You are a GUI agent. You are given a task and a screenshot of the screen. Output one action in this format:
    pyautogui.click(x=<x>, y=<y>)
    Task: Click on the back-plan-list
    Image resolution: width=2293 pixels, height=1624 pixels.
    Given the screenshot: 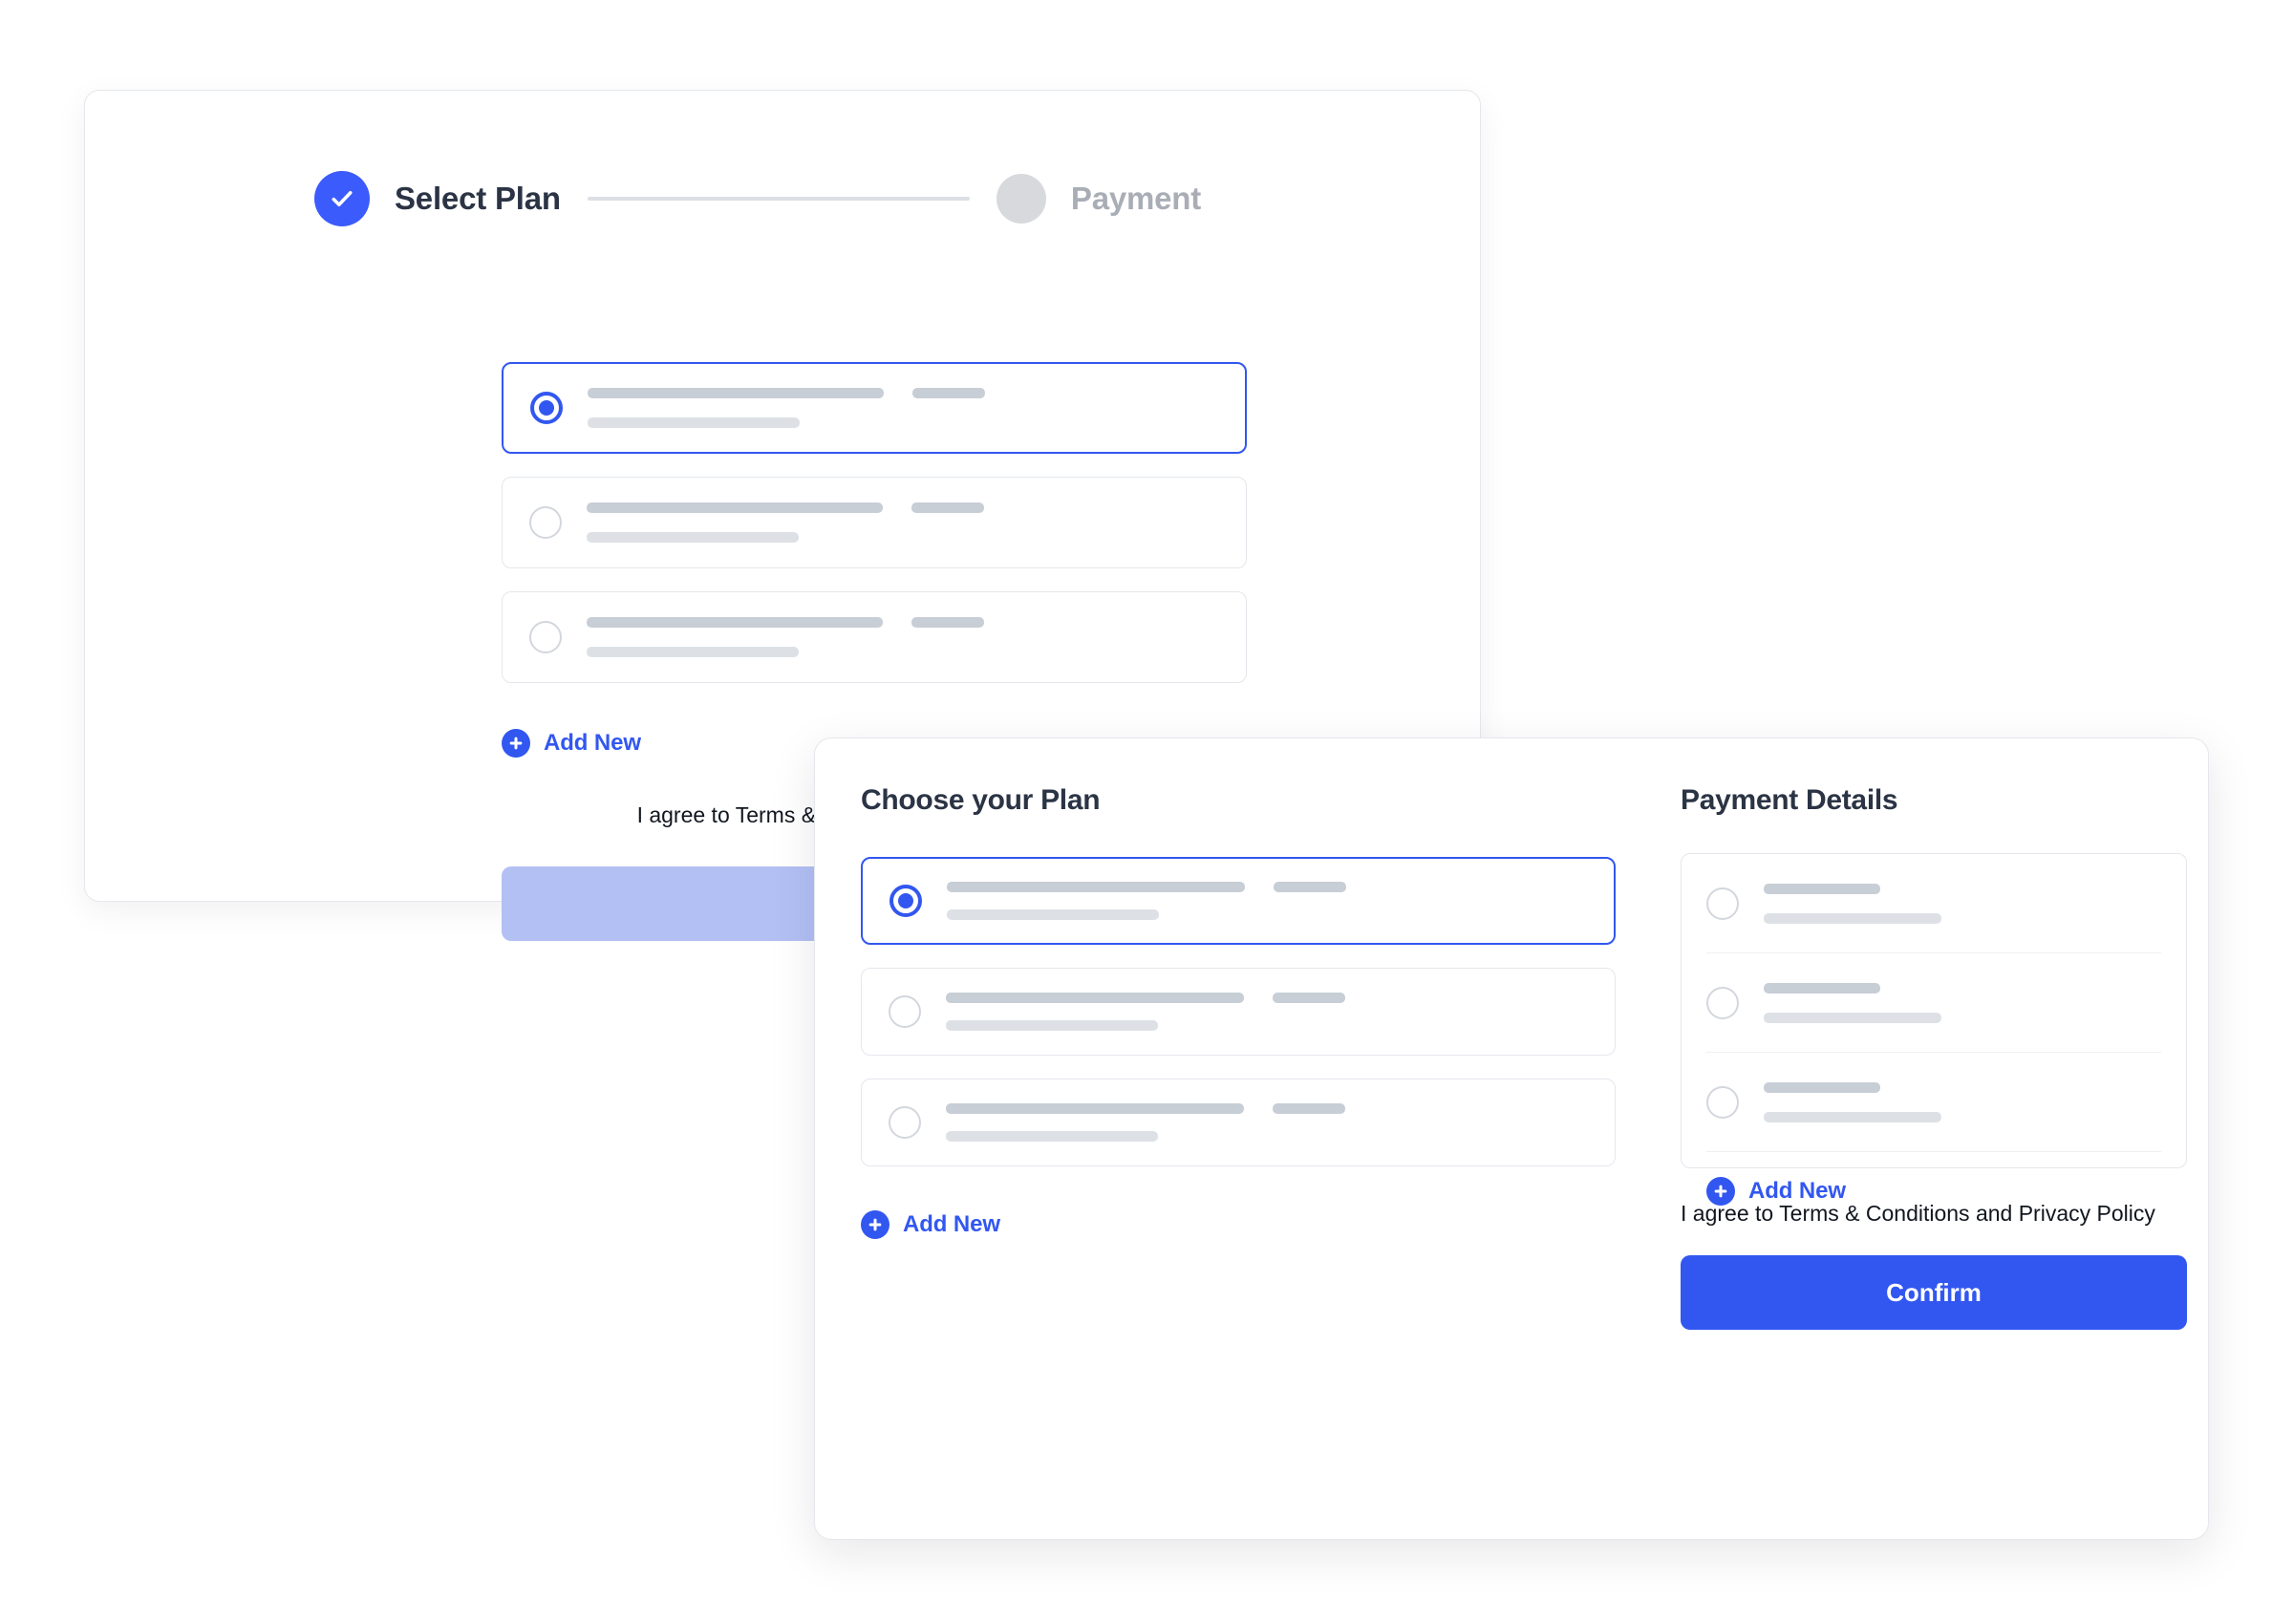 What is the action you would take?
    pyautogui.click(x=874, y=534)
    